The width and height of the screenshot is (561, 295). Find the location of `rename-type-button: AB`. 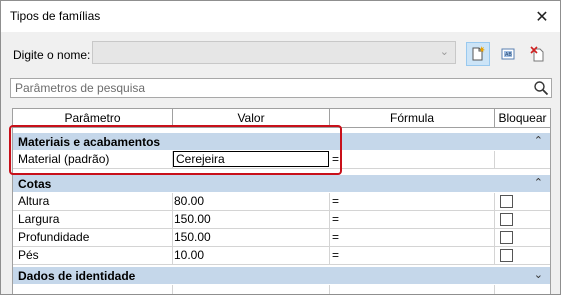

rename-type-button: AB is located at coordinates (508, 54).